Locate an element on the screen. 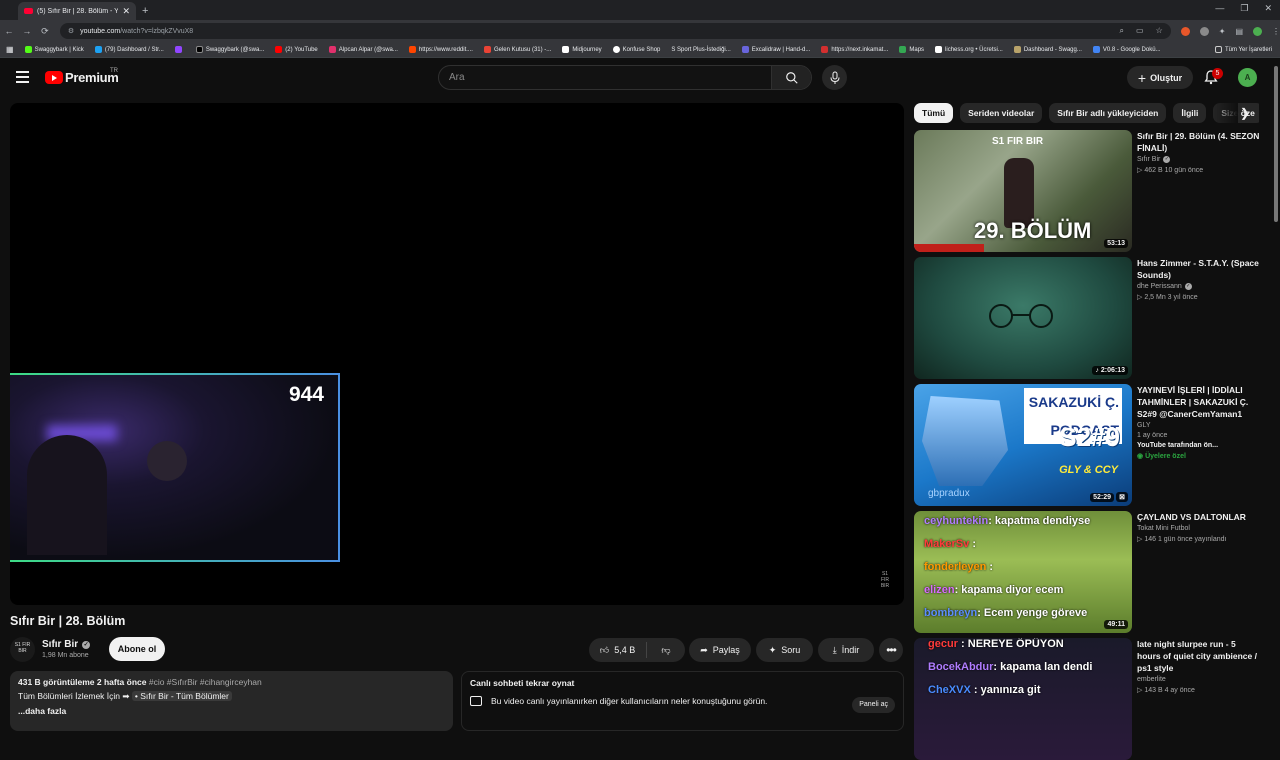  chip-from-uploader: Sıfır Bir adlı yükleyiciden is located at coordinates (1108, 113).